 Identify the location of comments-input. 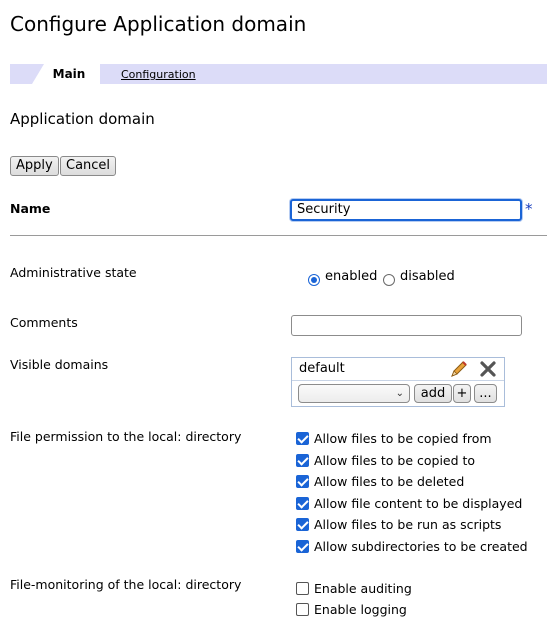
(406, 325).